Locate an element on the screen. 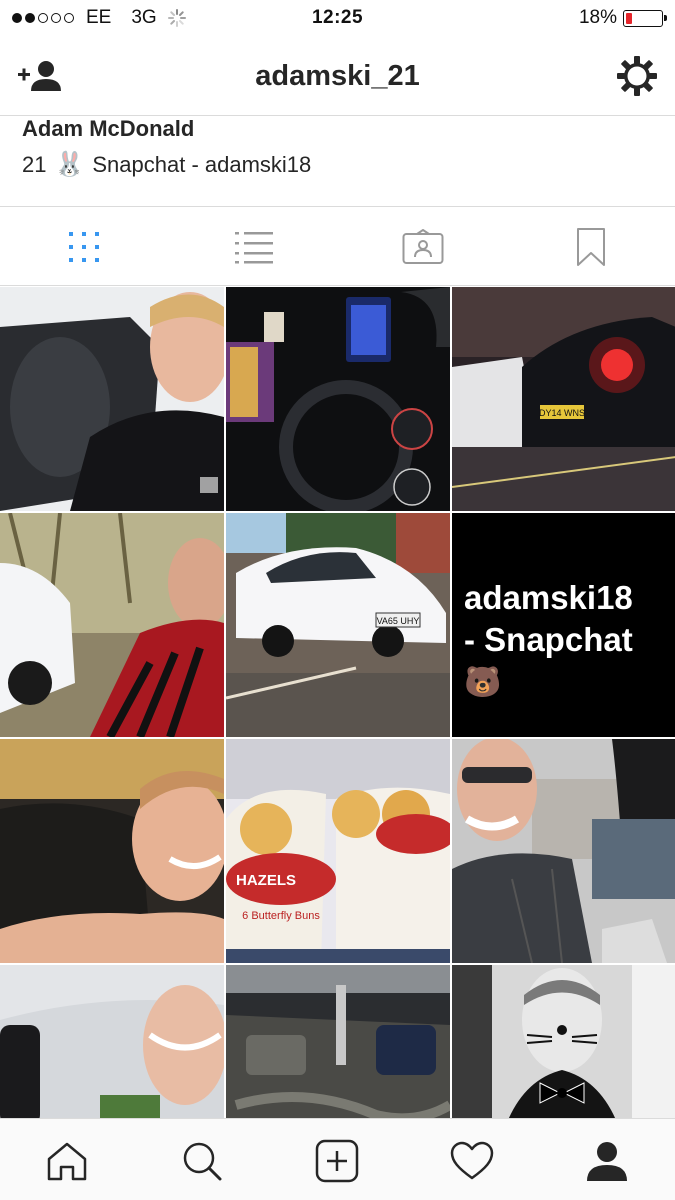 This screenshot has height=1200, width=675. settings-button is located at coordinates (637, 76).